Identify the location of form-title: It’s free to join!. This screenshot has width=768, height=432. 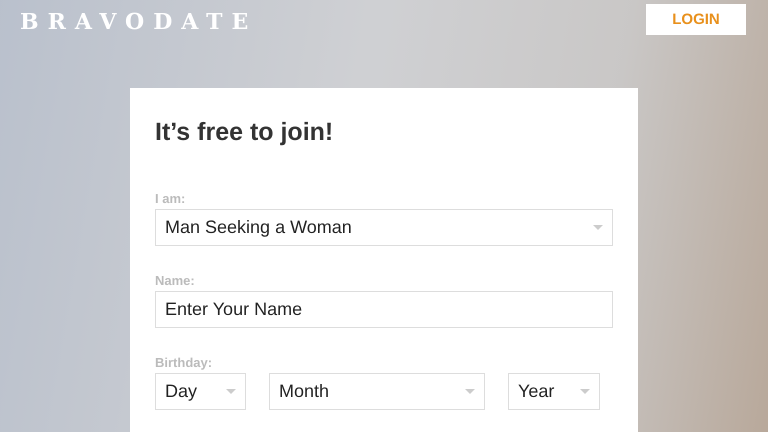
(244, 132).